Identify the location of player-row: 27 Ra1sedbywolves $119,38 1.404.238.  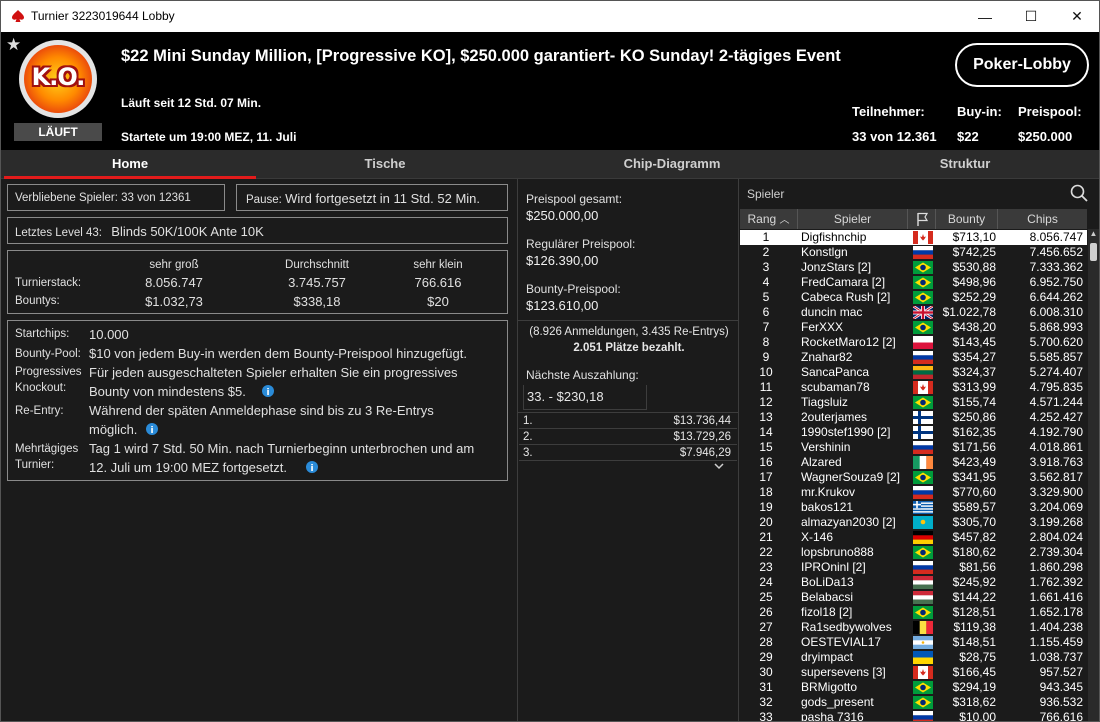
(913, 627).